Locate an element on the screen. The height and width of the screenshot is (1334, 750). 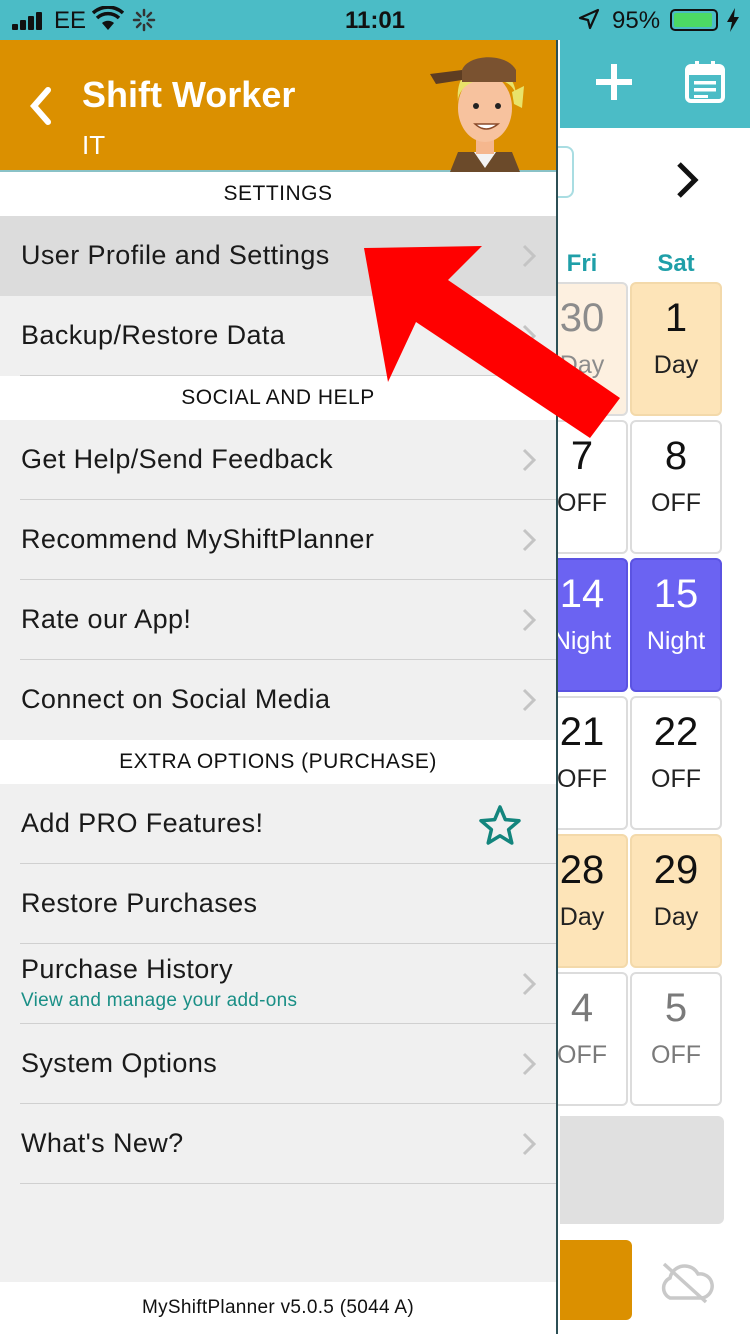
red-arrow-annotation is located at coordinates (492, 342).